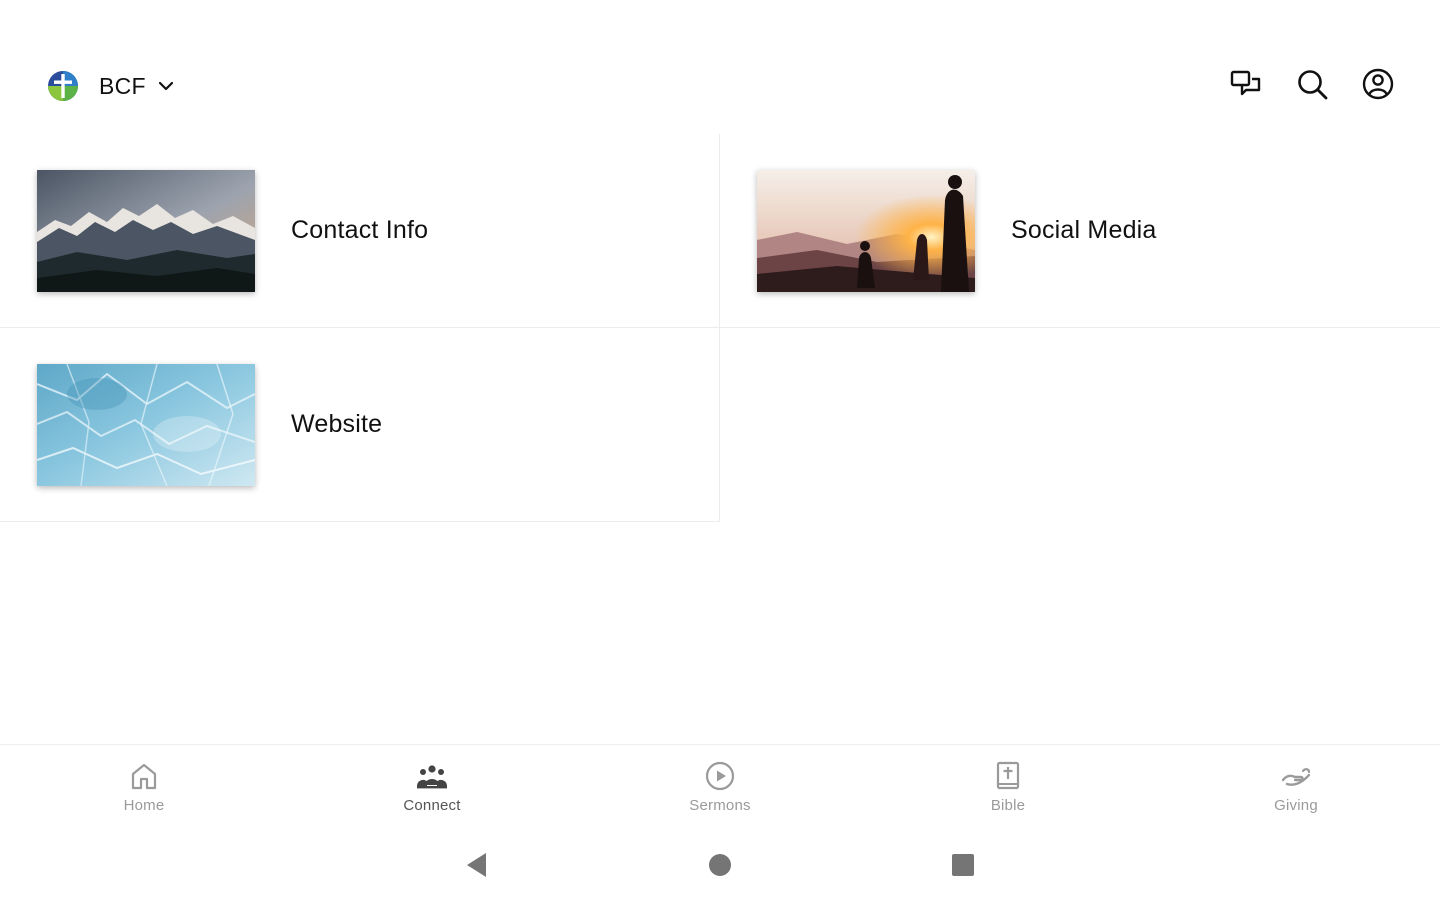  Describe the element at coordinates (720, 805) in the screenshot. I see `nav-sermons-label: Sermons` at that location.